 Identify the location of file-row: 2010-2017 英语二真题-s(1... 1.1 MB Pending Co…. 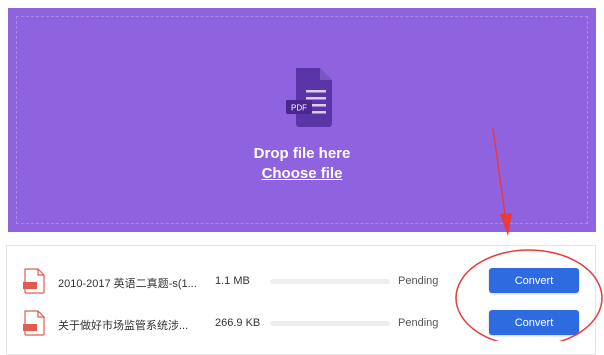
(301, 282).